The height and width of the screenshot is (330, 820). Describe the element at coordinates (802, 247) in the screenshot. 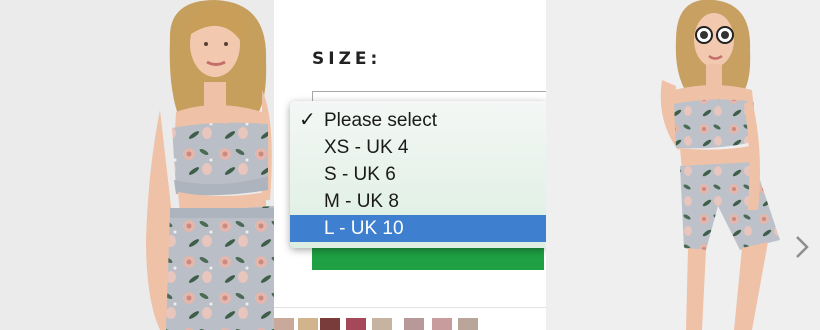

I see `chevron-right-icon` at that location.